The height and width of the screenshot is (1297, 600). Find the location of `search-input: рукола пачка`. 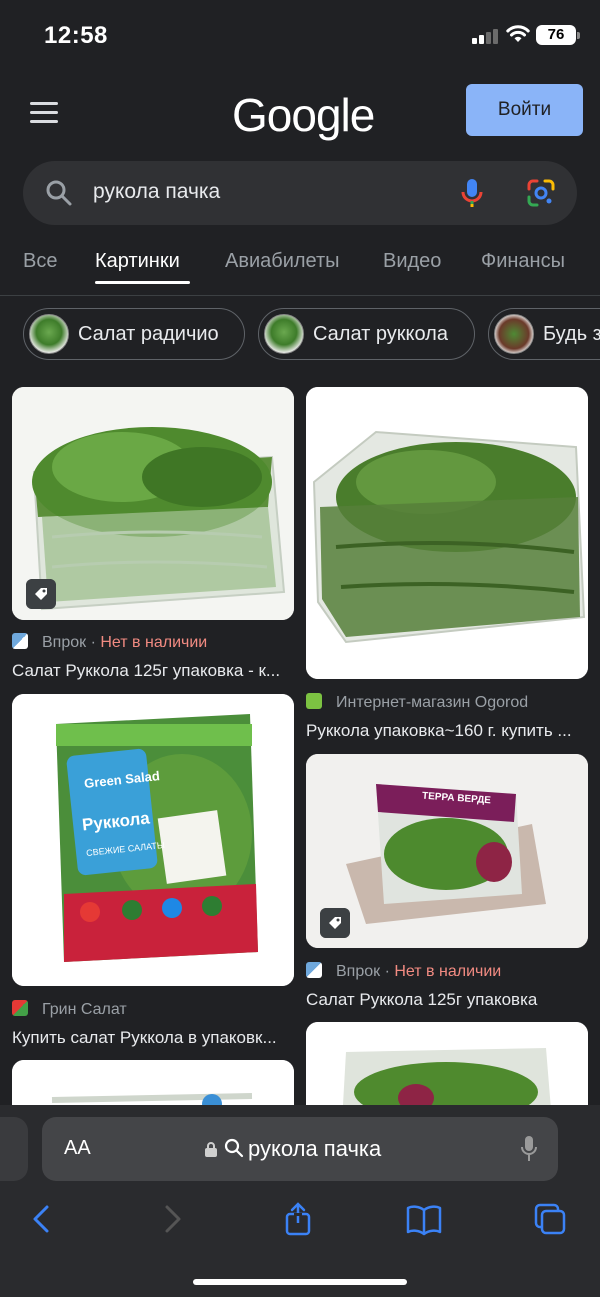

search-input: рукола пачка is located at coordinates (156, 192).